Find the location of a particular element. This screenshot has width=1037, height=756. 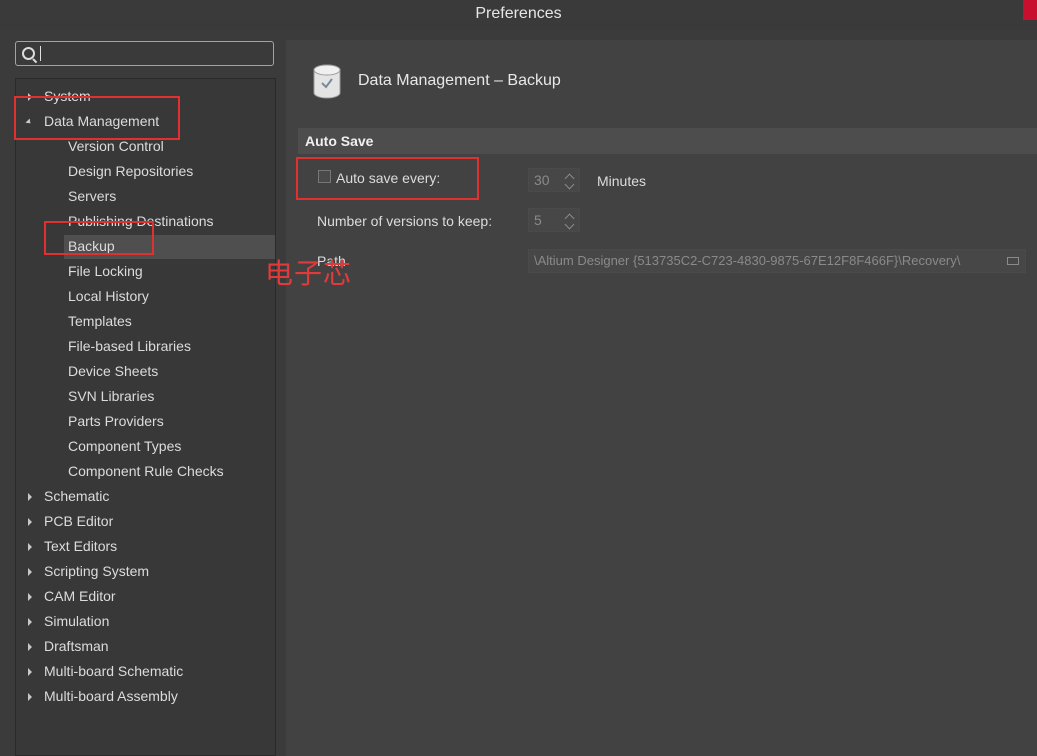

tree-item-schematic: Schematic is located at coordinates (145, 496).